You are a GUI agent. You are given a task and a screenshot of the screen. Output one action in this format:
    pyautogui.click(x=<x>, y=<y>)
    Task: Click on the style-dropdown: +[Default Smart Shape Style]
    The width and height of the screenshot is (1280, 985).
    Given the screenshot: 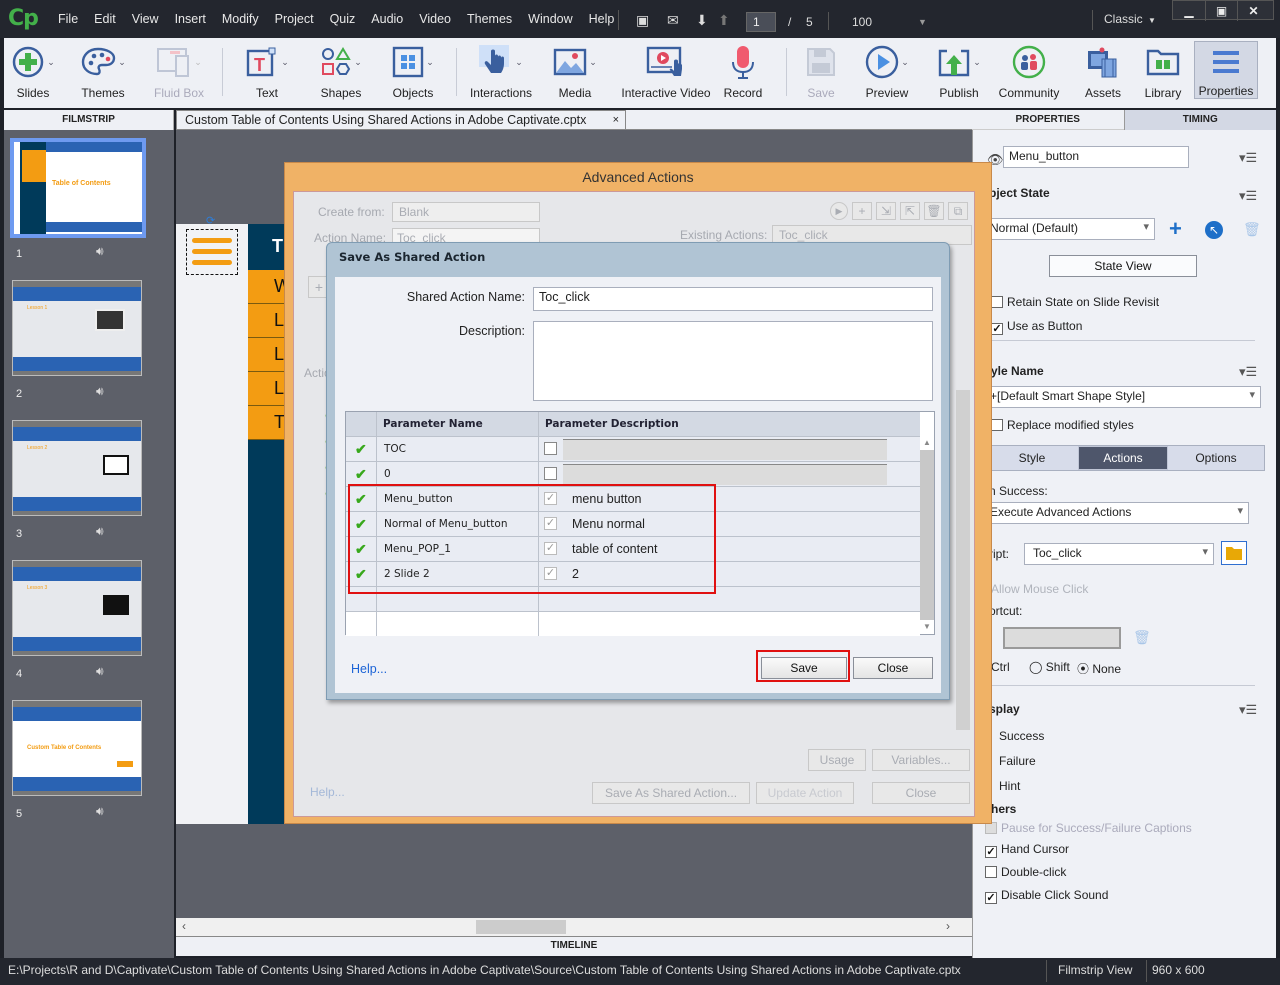 What is the action you would take?
    pyautogui.click(x=1123, y=397)
    